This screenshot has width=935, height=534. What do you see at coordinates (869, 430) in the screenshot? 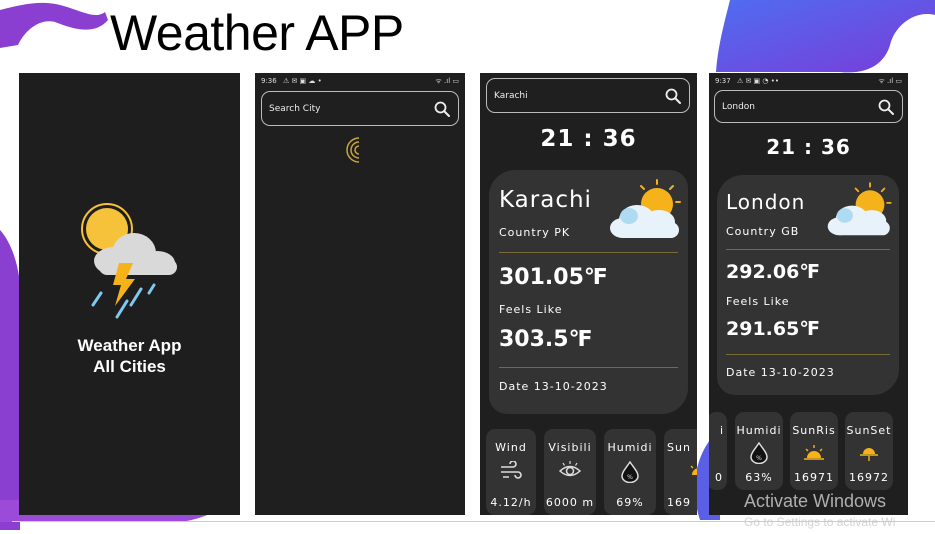
I see `tile-label: SunSet` at bounding box center [869, 430].